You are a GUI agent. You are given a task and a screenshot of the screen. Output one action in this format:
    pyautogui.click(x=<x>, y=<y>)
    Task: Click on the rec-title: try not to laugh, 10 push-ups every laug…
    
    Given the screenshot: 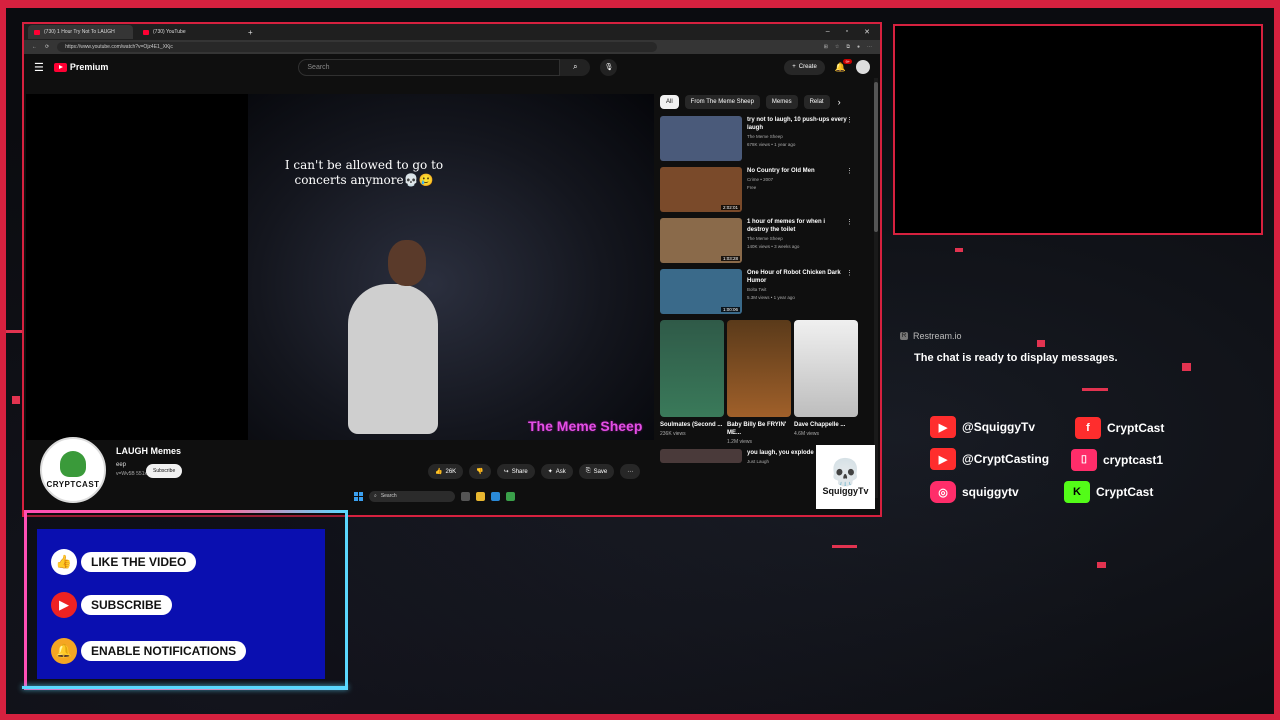 What is the action you would take?
    pyautogui.click(x=797, y=124)
    